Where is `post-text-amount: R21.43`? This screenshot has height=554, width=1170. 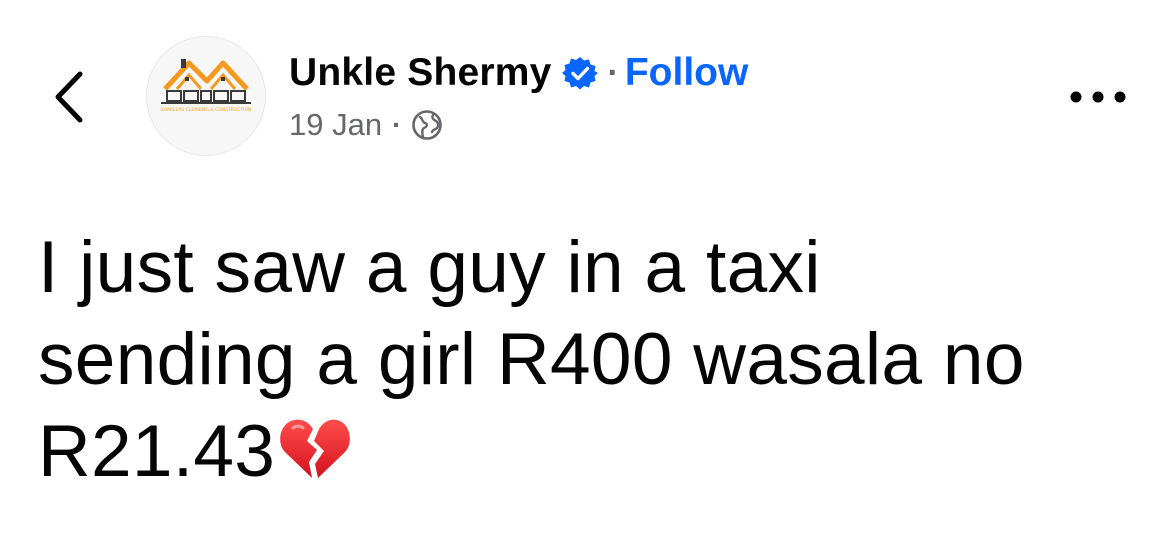 post-text-amount: R21.43 is located at coordinates (157, 451).